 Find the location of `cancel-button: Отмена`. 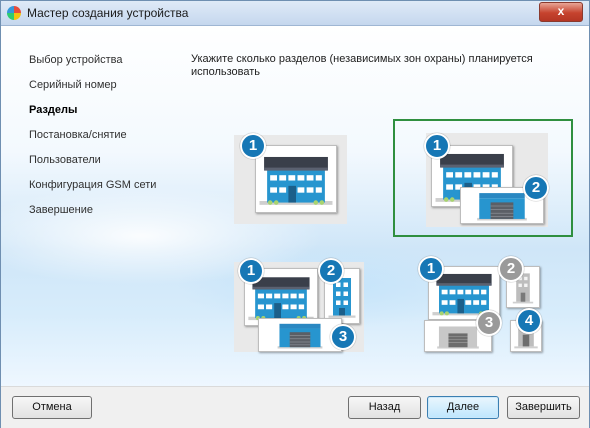

cancel-button: Отмена is located at coordinates (52, 407).